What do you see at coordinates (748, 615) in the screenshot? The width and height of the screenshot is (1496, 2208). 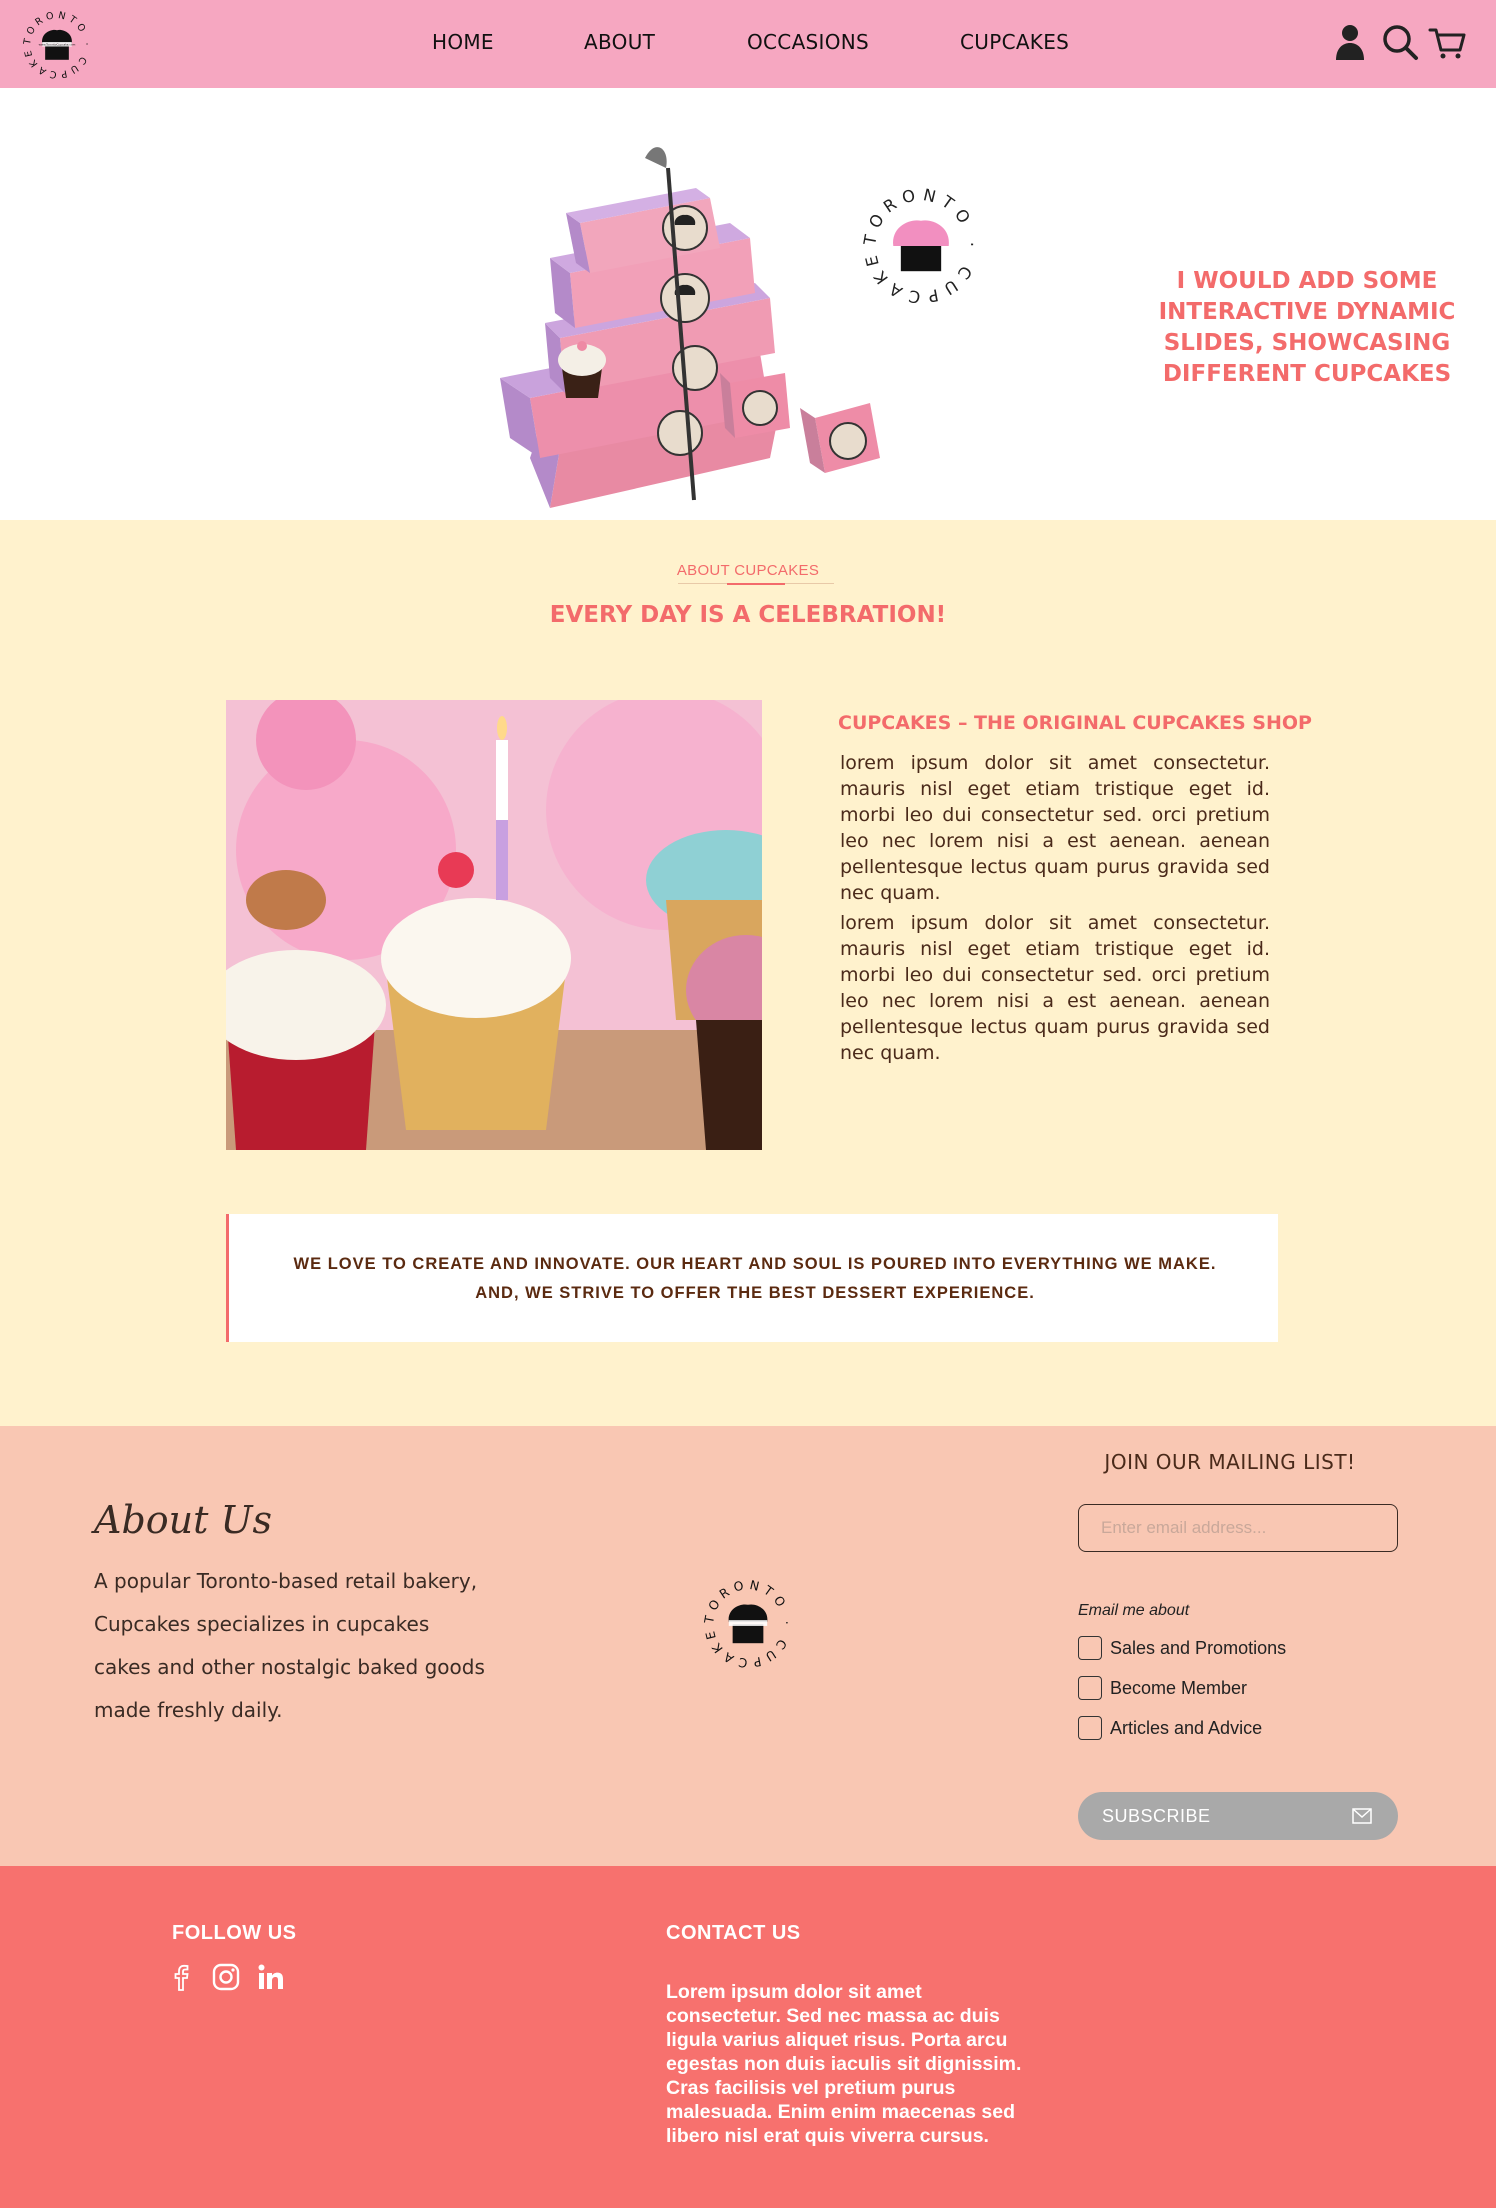 I see `about-title: EVERY DAY IS A CELEBRATION!` at bounding box center [748, 615].